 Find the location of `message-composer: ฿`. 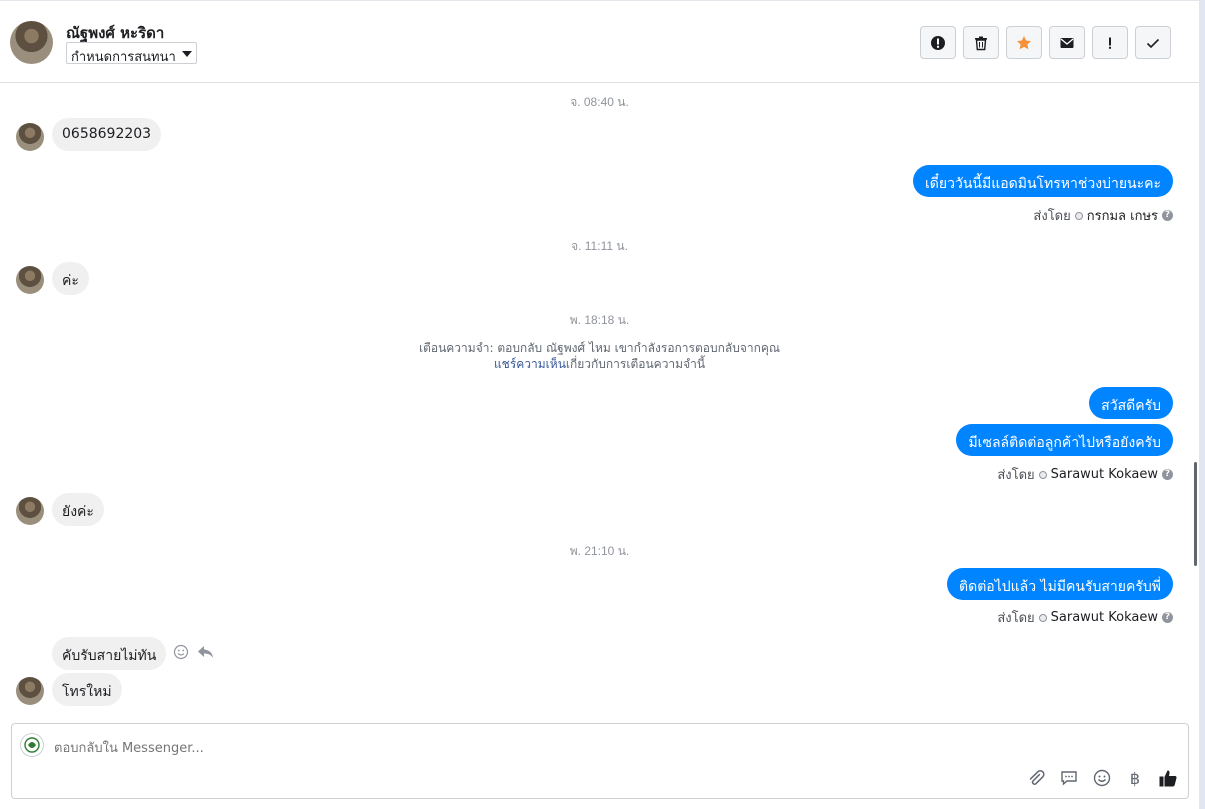

message-composer: ฿ is located at coordinates (600, 761).